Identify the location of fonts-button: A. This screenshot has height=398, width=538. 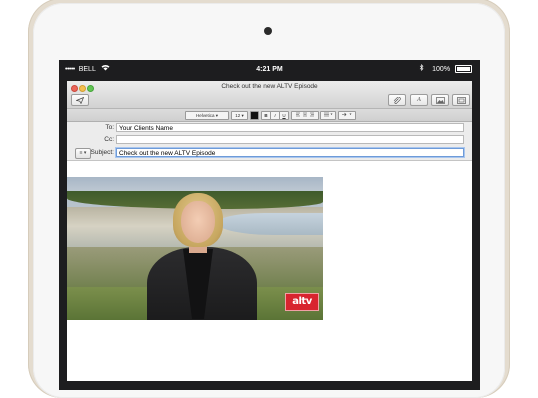
(419, 100).